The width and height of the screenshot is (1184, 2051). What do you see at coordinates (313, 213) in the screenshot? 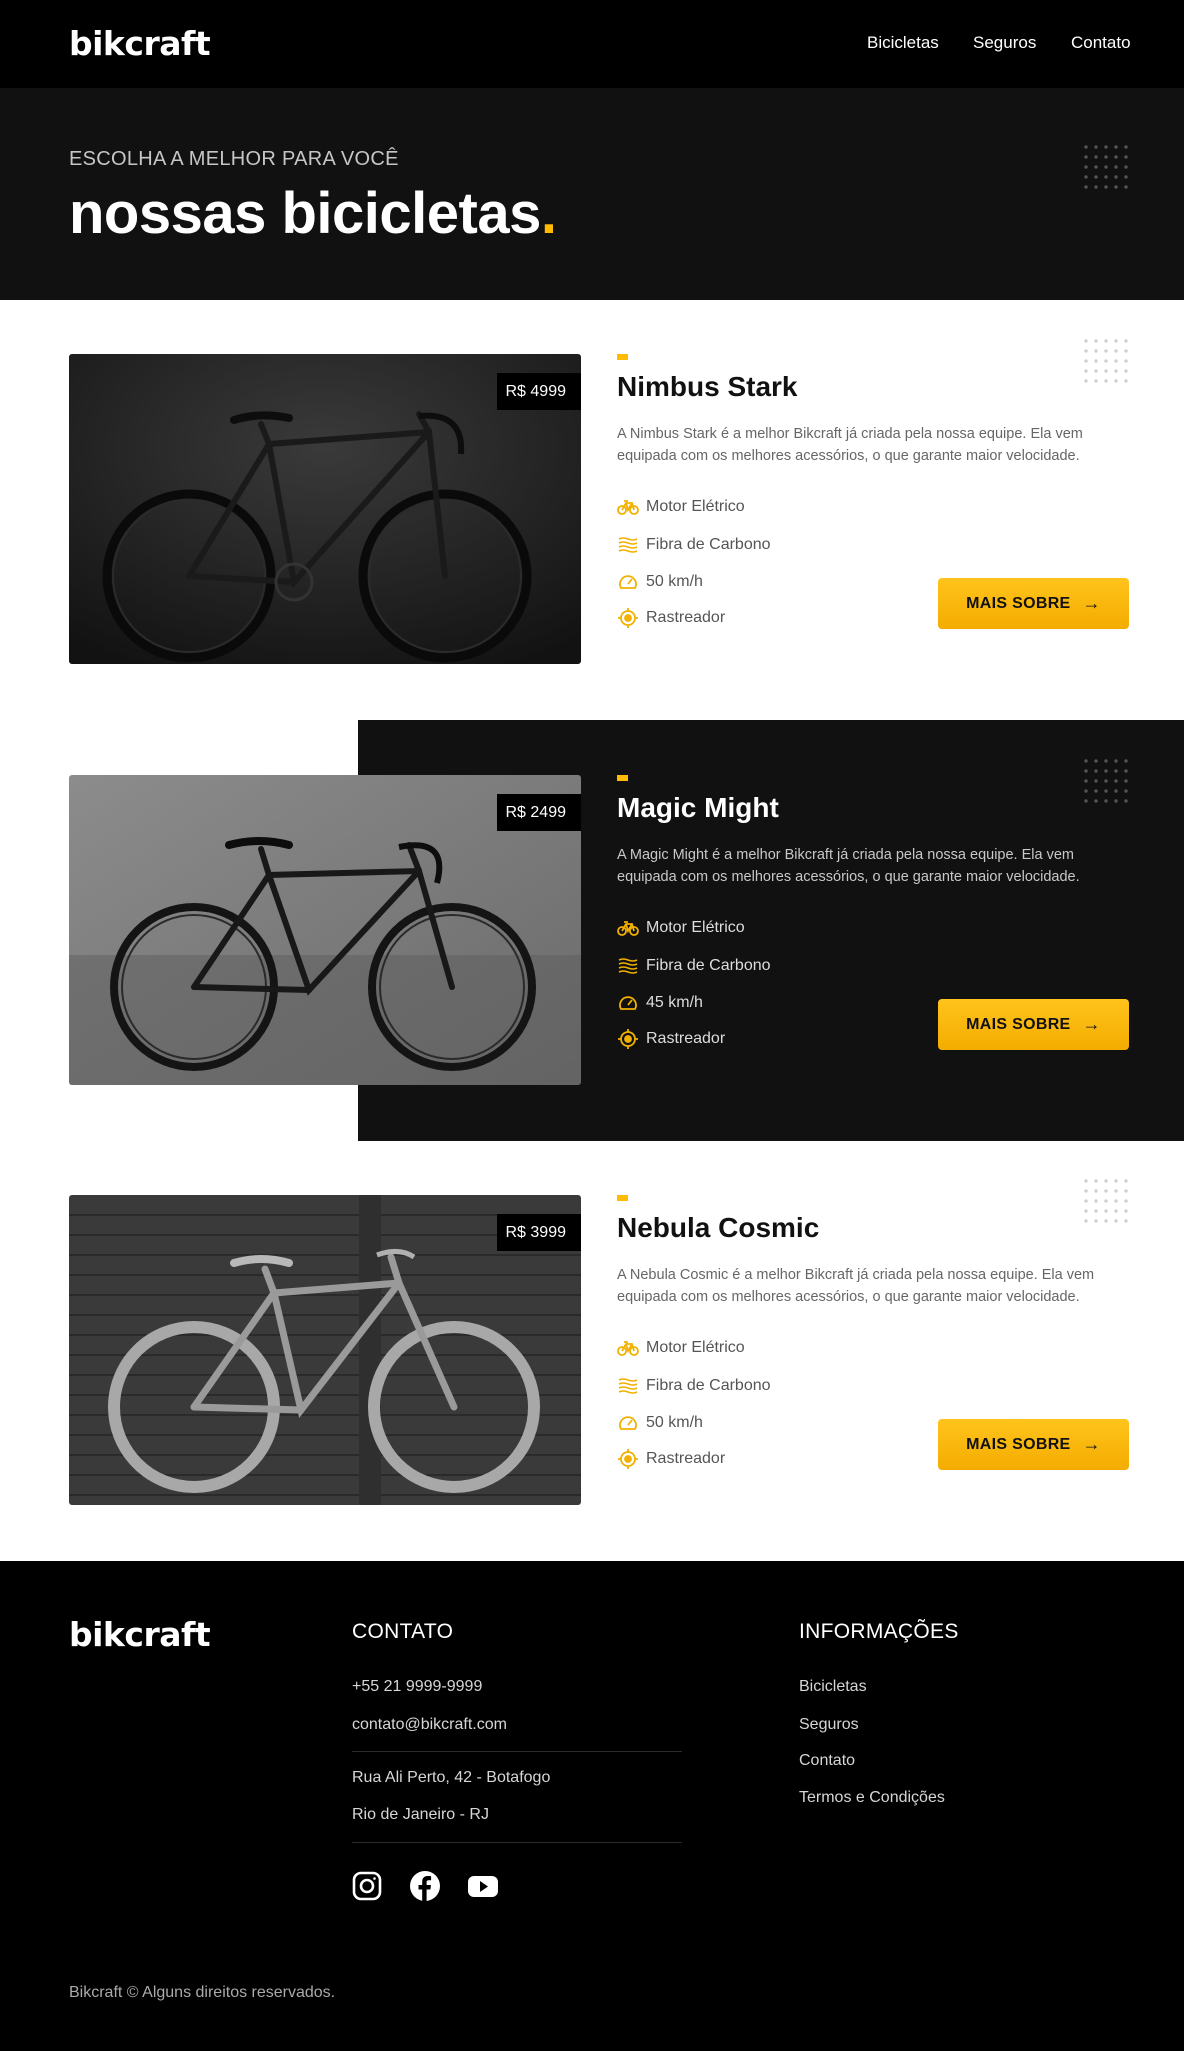
I see `page-title: nossas bicicletas.` at bounding box center [313, 213].